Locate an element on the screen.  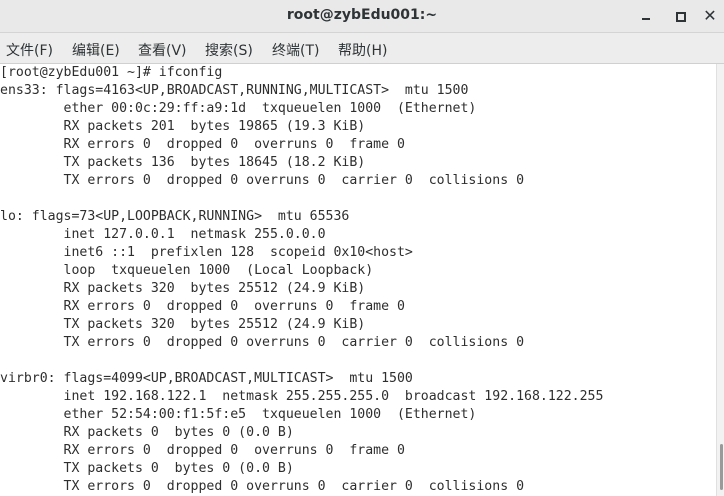
maximize-button is located at coordinates (680, 16).